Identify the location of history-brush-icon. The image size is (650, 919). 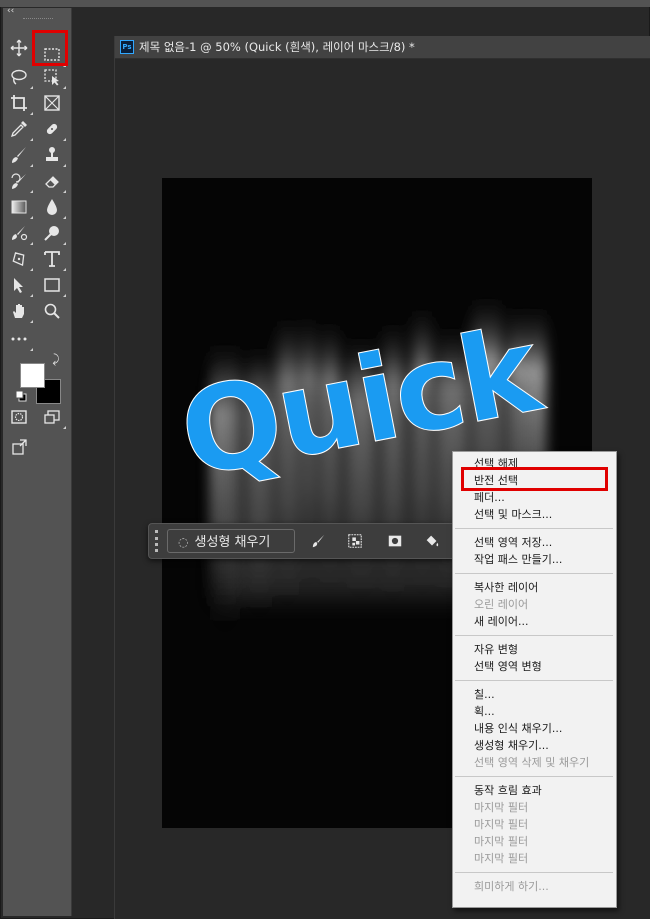
(20, 181).